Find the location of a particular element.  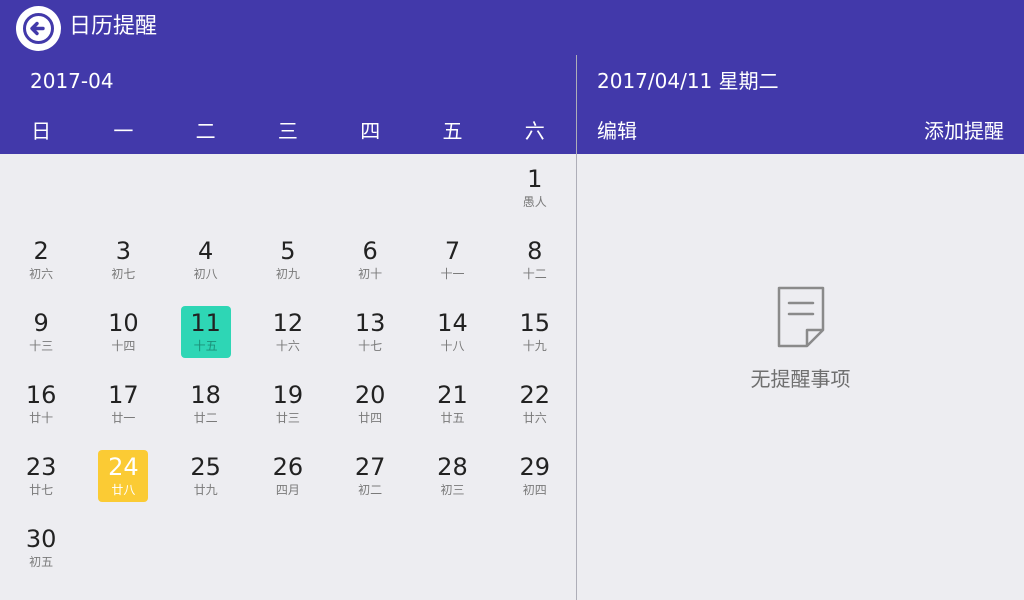

day-number: 14 is located at coordinates (452, 323).